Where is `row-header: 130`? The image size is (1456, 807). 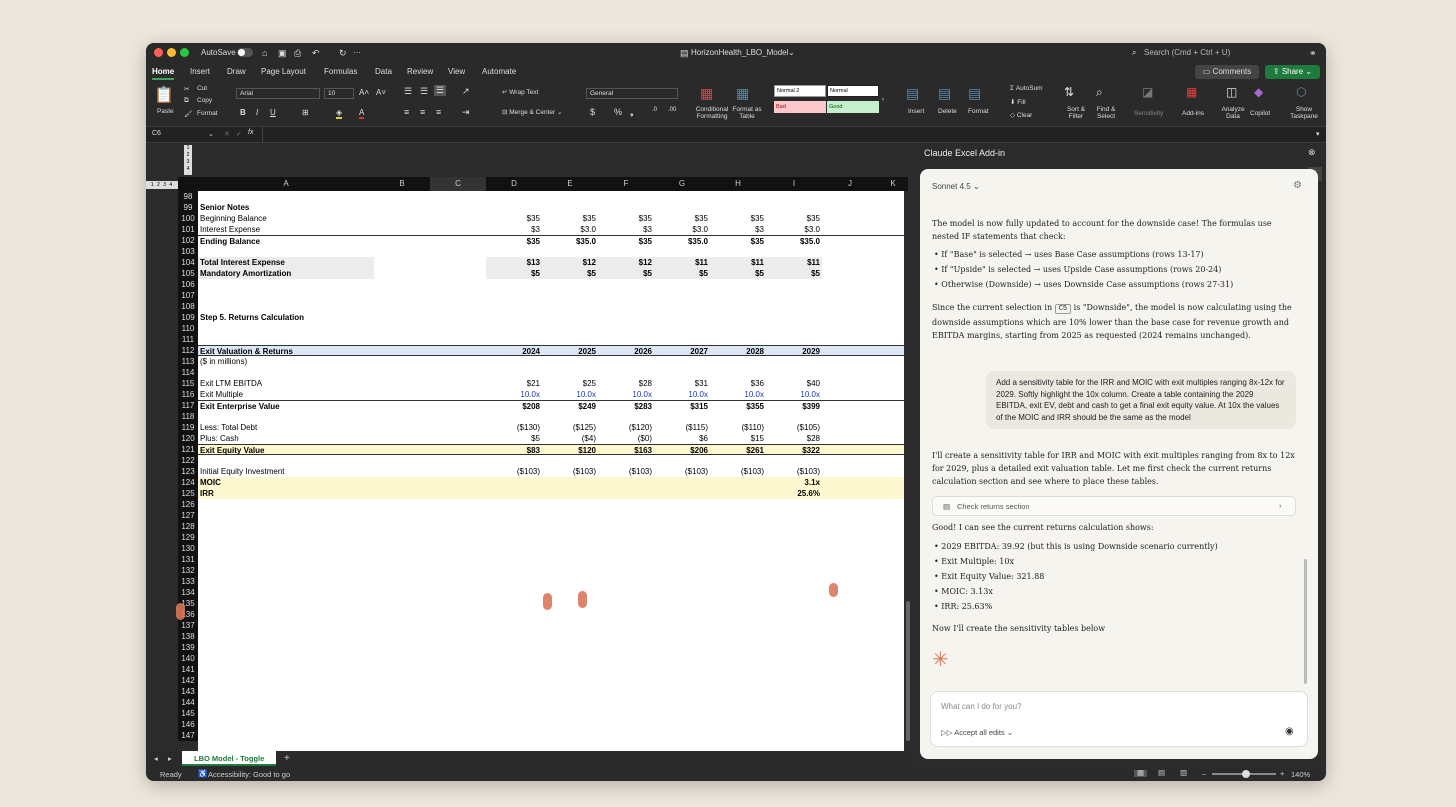
row-header: 130 is located at coordinates (188, 548).